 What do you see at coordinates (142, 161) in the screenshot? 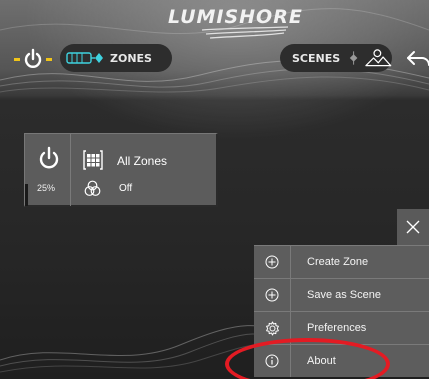
I see `zone-name: All Zones` at bounding box center [142, 161].